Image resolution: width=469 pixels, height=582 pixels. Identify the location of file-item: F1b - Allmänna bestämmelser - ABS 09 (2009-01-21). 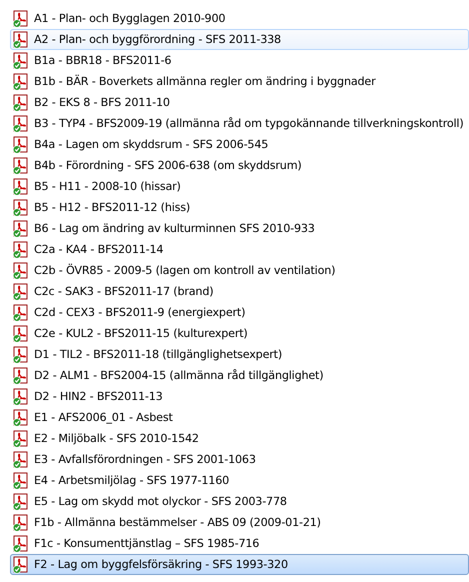
(239, 522).